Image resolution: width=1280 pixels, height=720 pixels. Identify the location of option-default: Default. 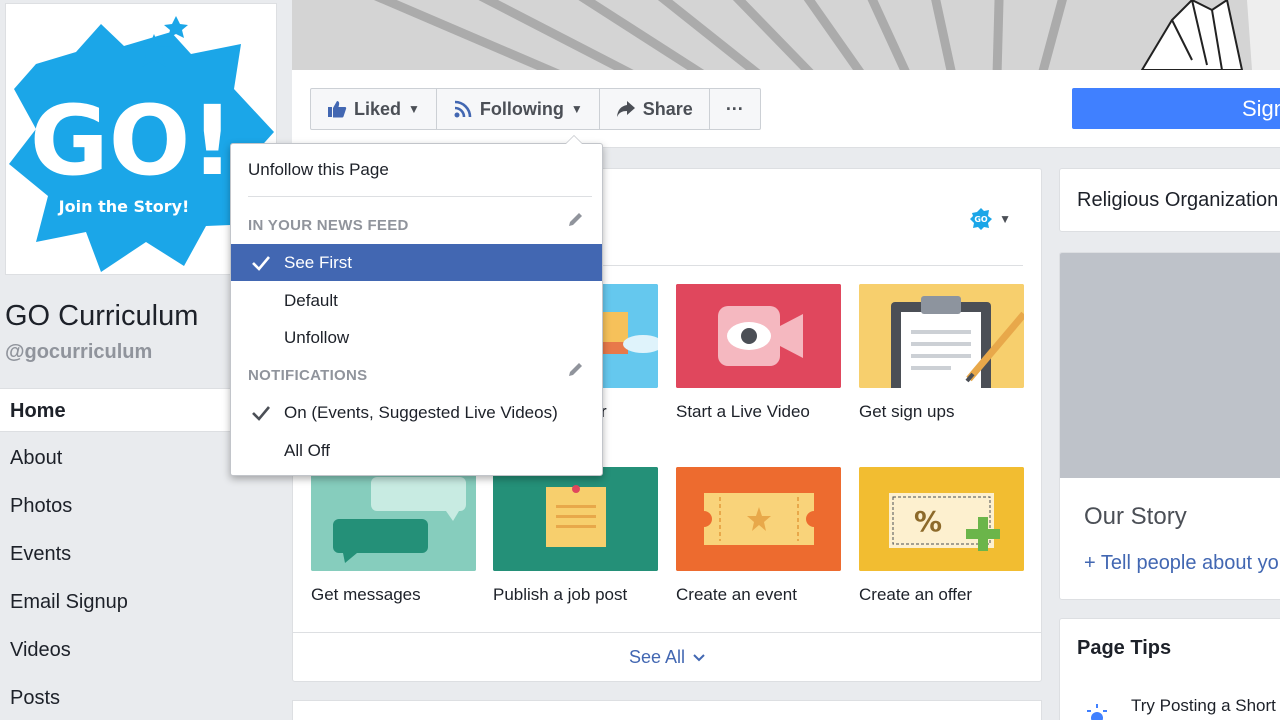
(416, 300).